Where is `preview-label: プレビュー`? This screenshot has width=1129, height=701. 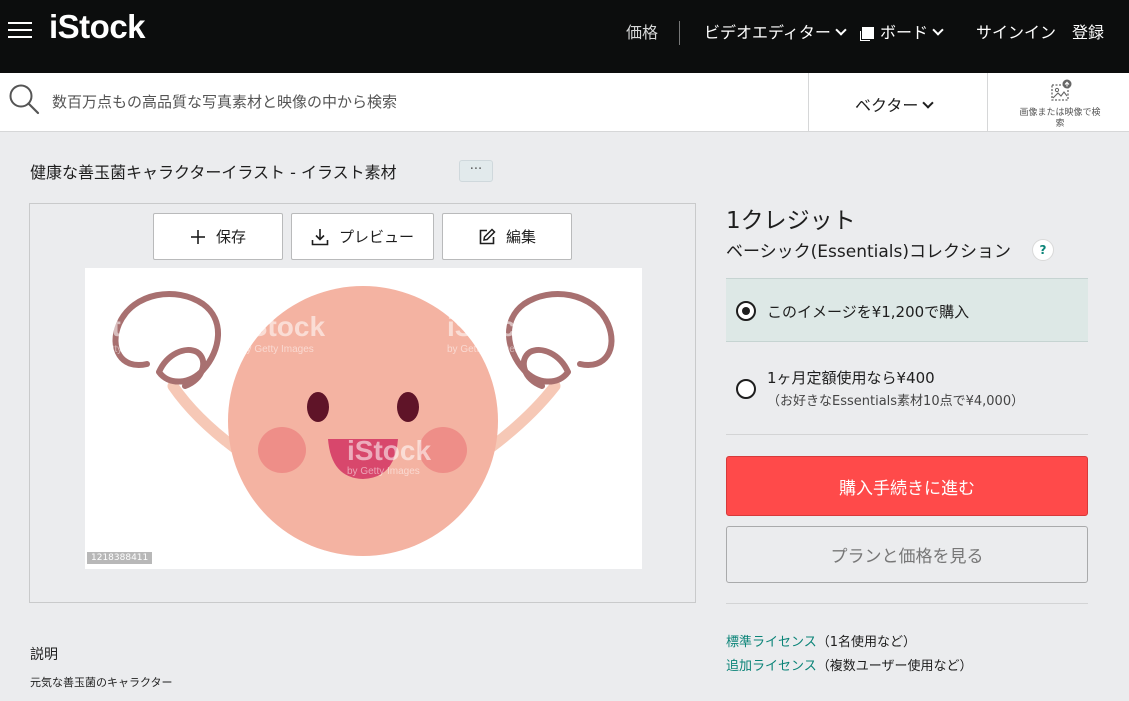
preview-label: プレビュー is located at coordinates (376, 237).